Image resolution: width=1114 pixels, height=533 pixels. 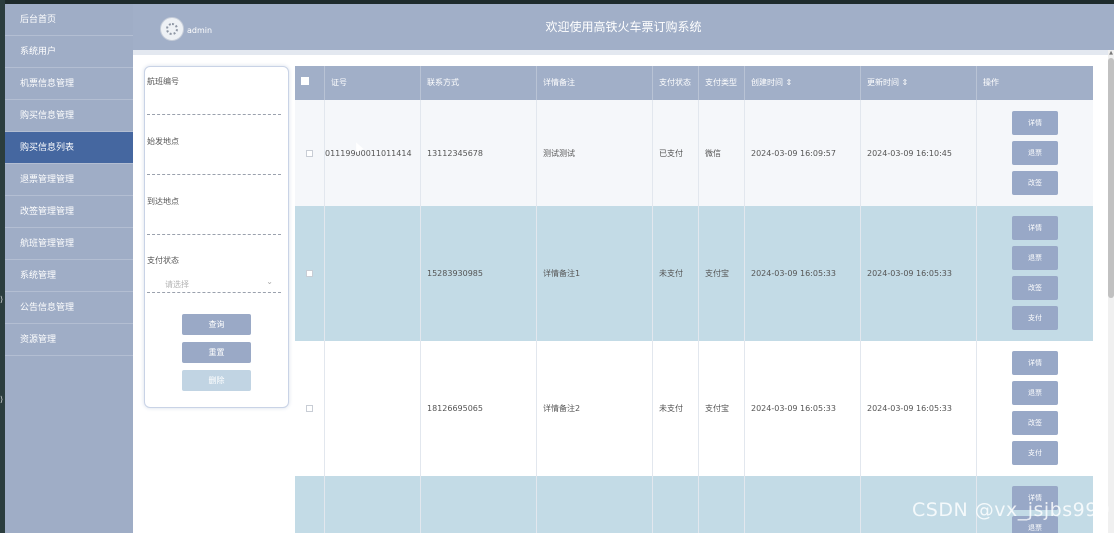 I want to click on pay-status-select: 请选择 ⌄, so click(x=214, y=284).